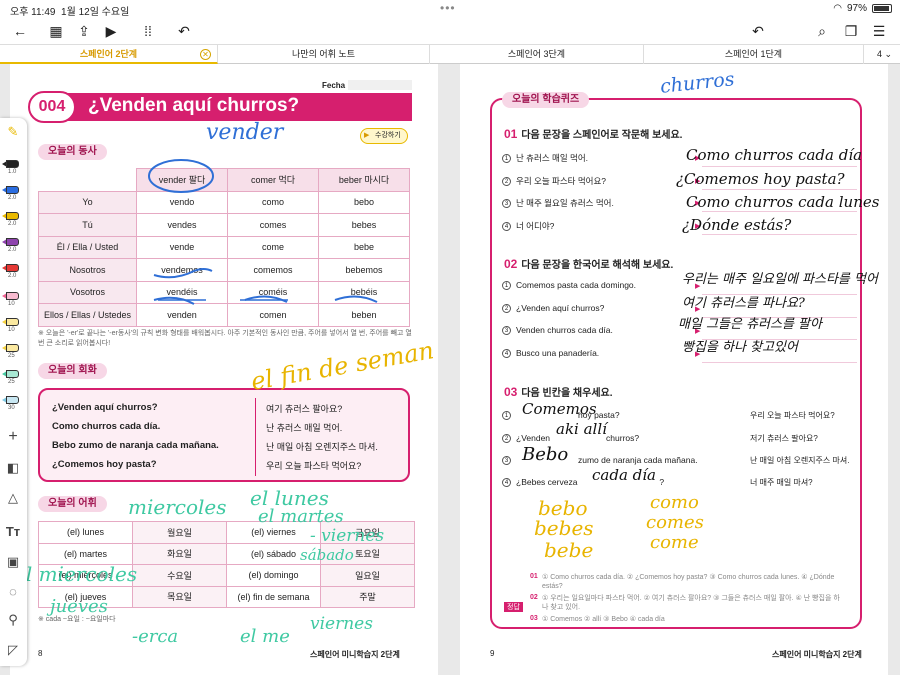  I want to click on question: 3난 매주 월요일 츄러스 먹어., so click(558, 203).